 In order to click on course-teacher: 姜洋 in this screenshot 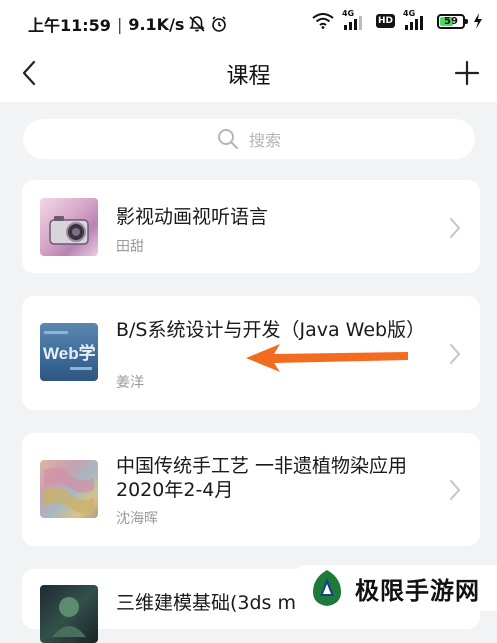, I will do `click(130, 383)`.